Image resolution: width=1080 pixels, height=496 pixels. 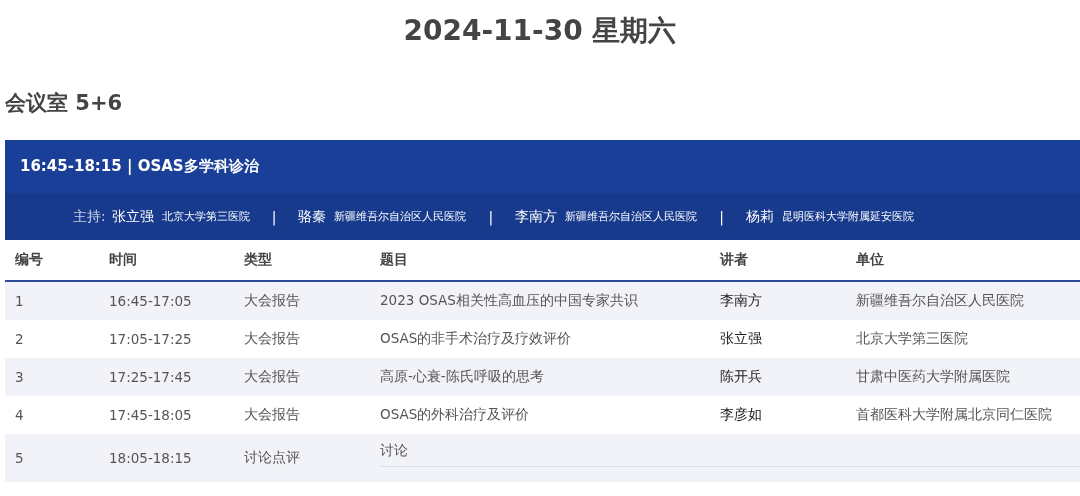 I want to click on time-cell-text: 17:05-17:25, so click(x=150, y=339).